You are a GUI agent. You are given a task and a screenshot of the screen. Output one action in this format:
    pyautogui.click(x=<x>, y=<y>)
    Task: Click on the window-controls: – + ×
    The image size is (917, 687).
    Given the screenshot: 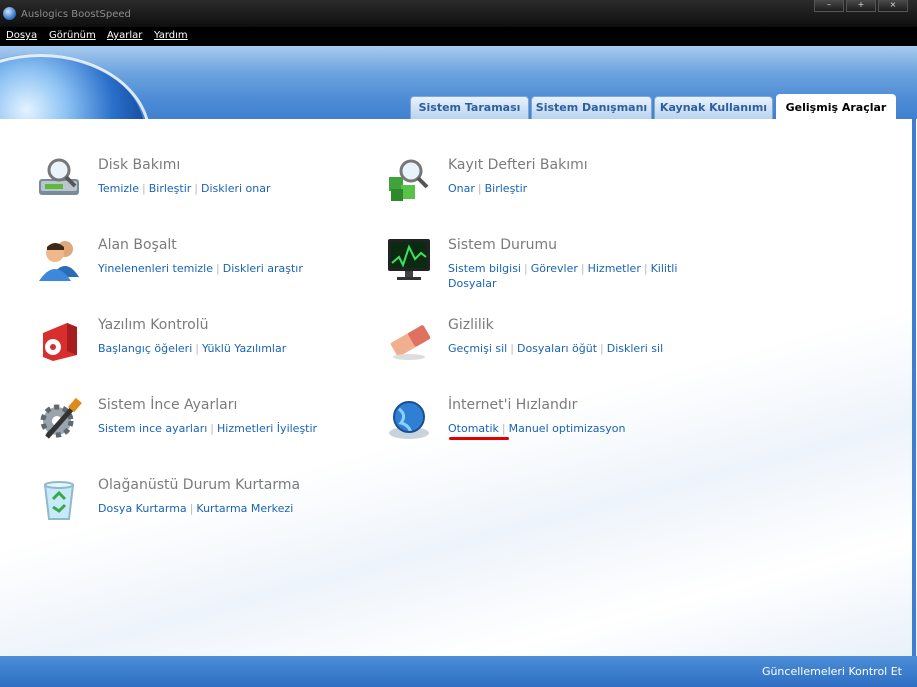 What is the action you would take?
    pyautogui.click(x=861, y=6)
    